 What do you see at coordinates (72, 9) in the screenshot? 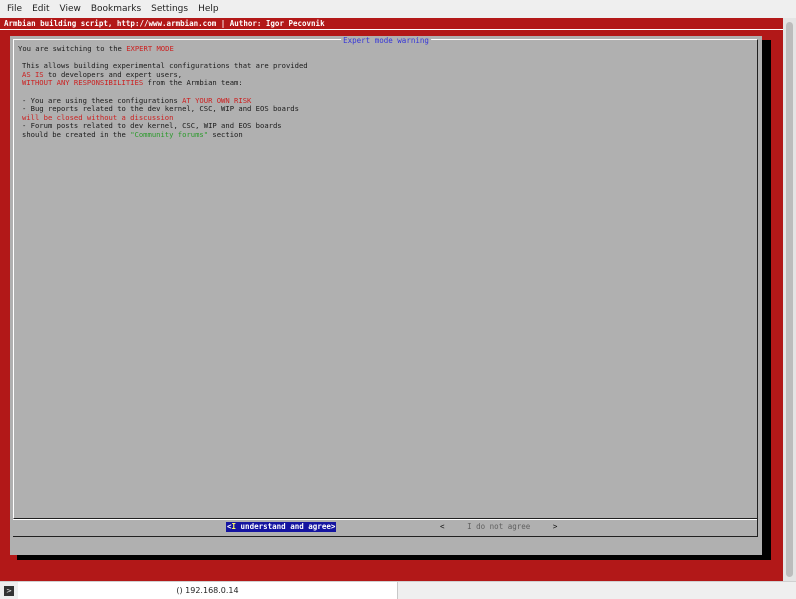
I see `menu-view: View` at bounding box center [72, 9].